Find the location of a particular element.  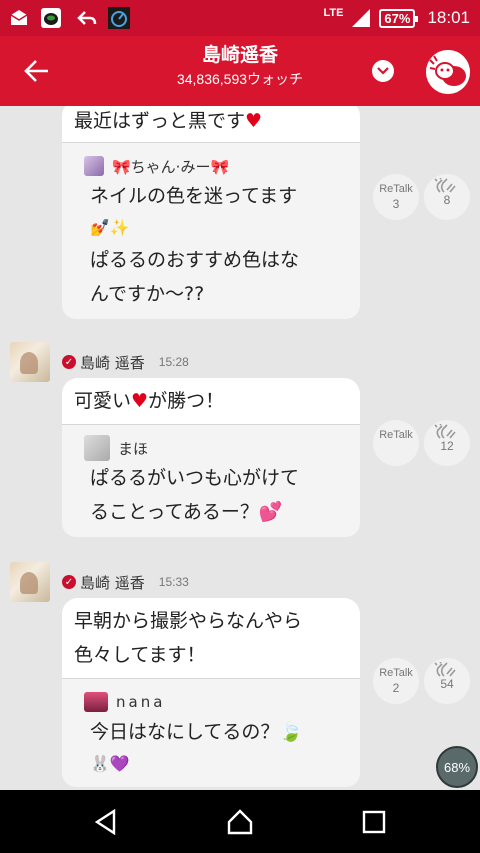

quote-username: 🎀ちゃん·みー🎀 is located at coordinates (171, 166).